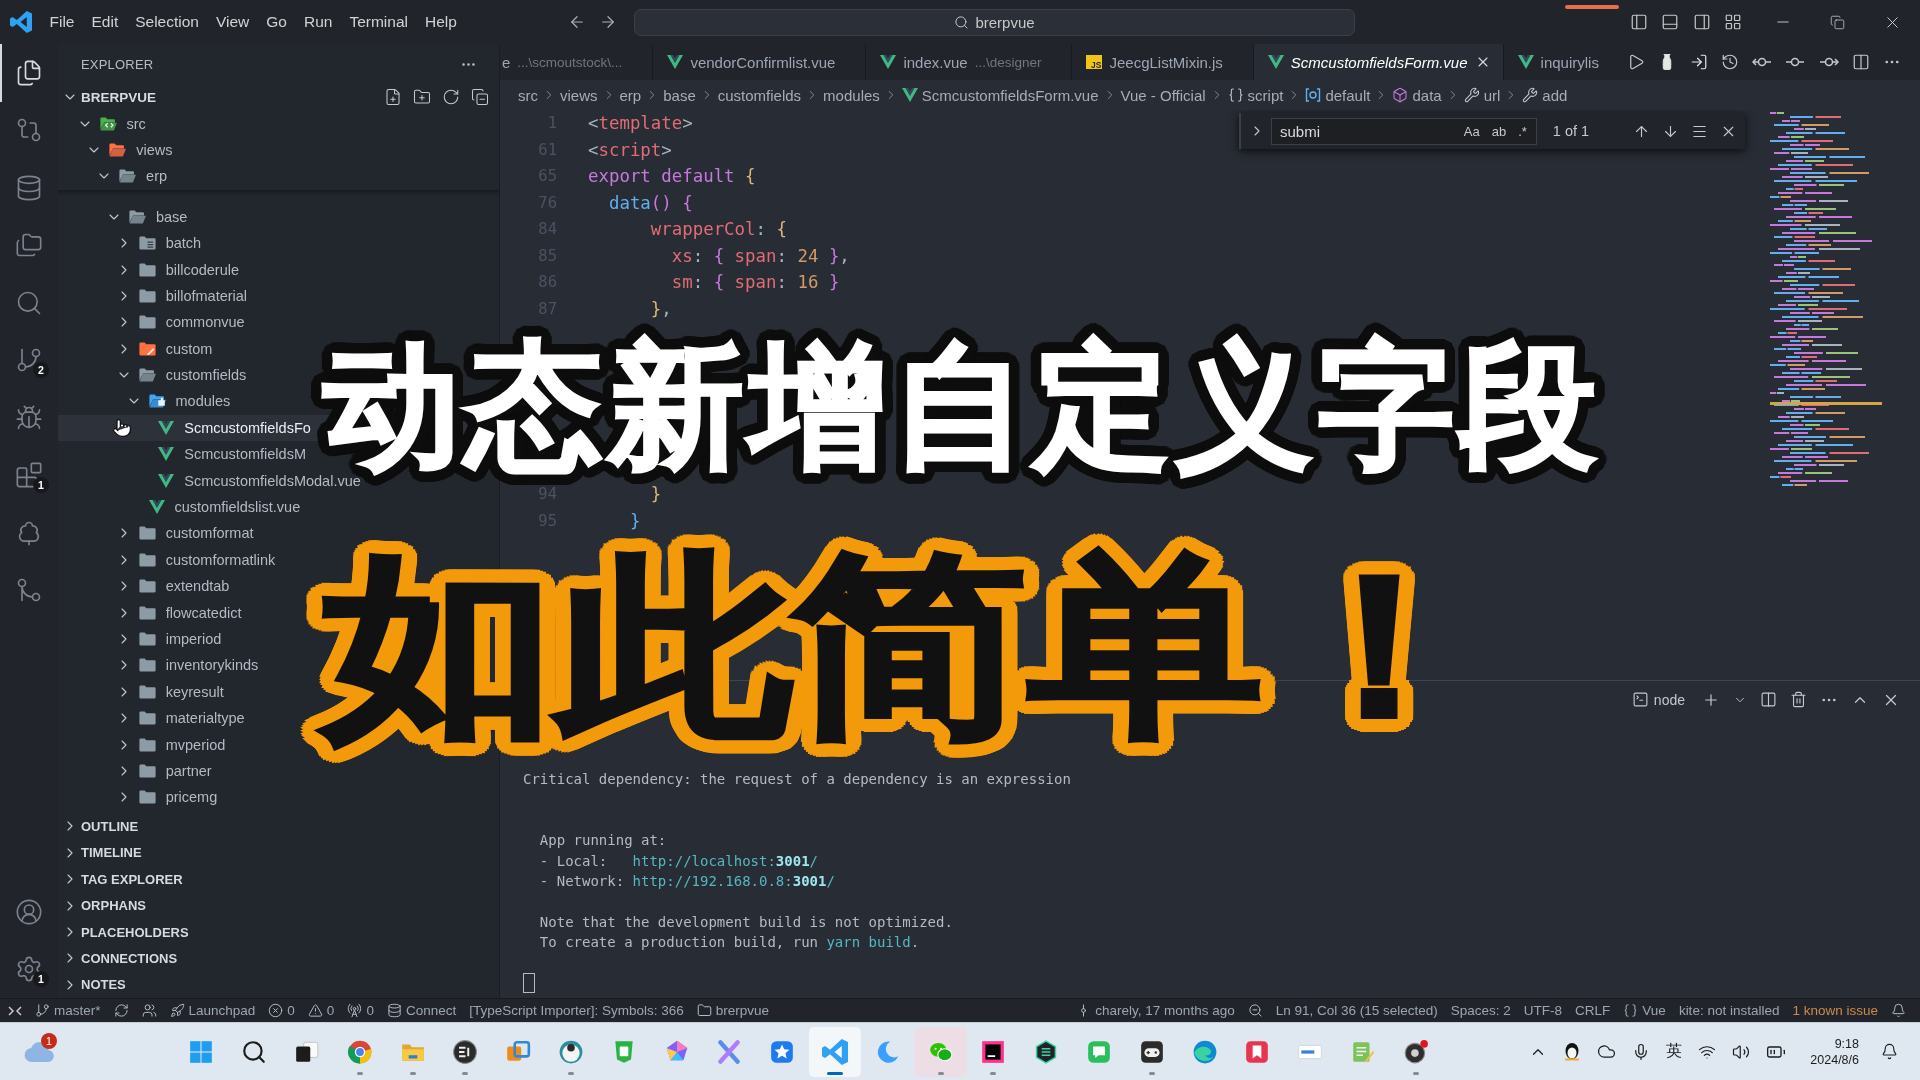  Describe the element at coordinates (278, 905) in the screenshot. I see `section-header: ORPHANS` at that location.